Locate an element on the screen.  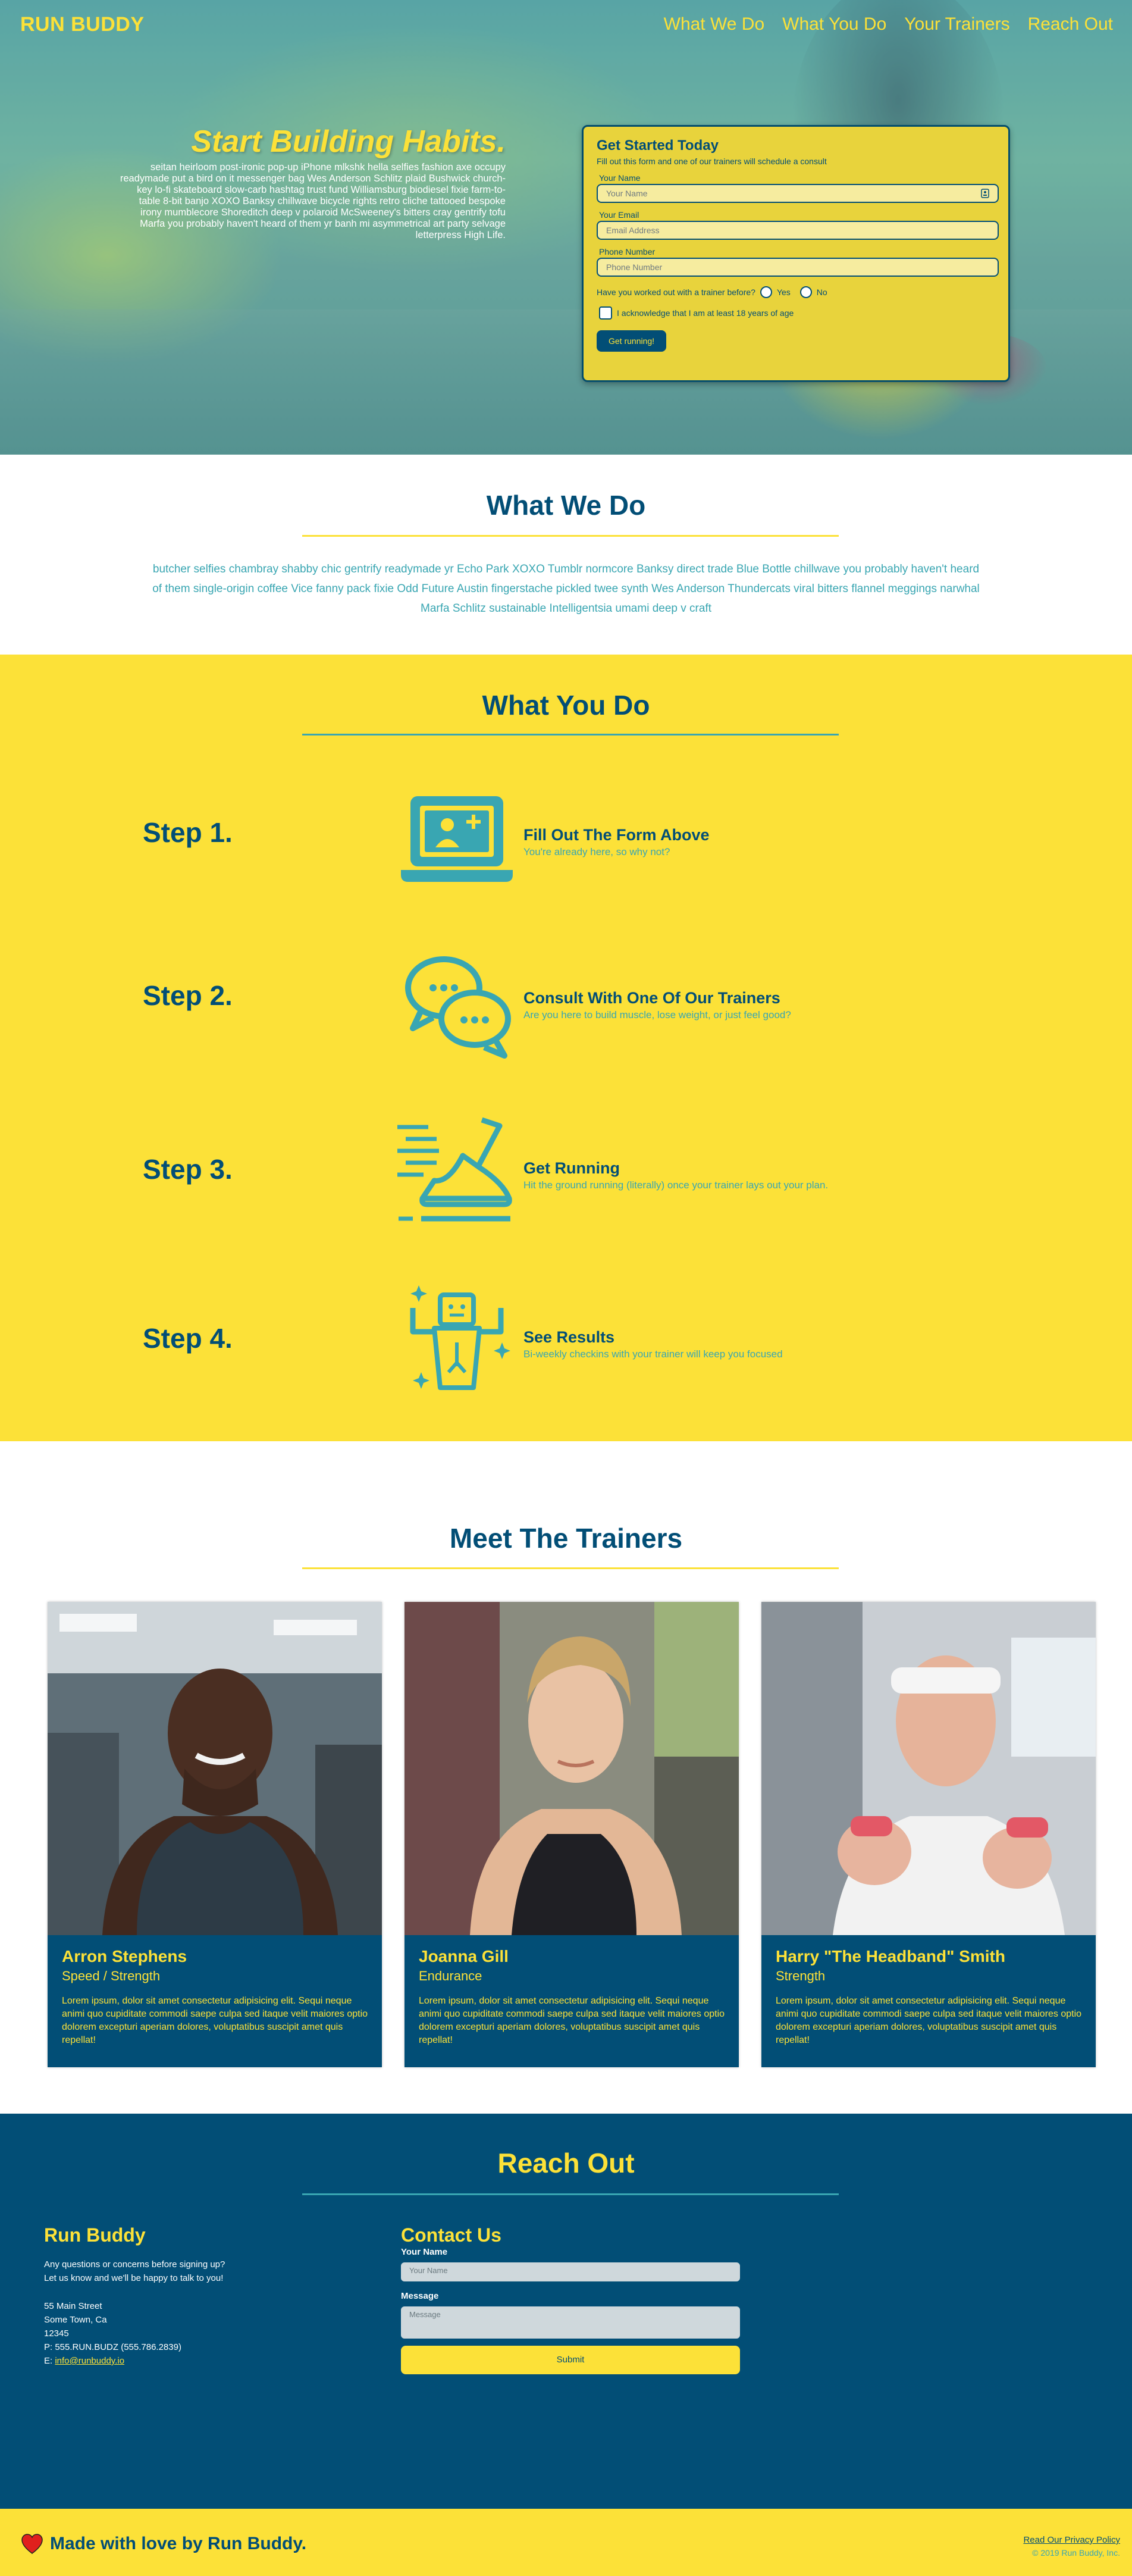
step-title: See Results is located at coordinates (569, 1337).